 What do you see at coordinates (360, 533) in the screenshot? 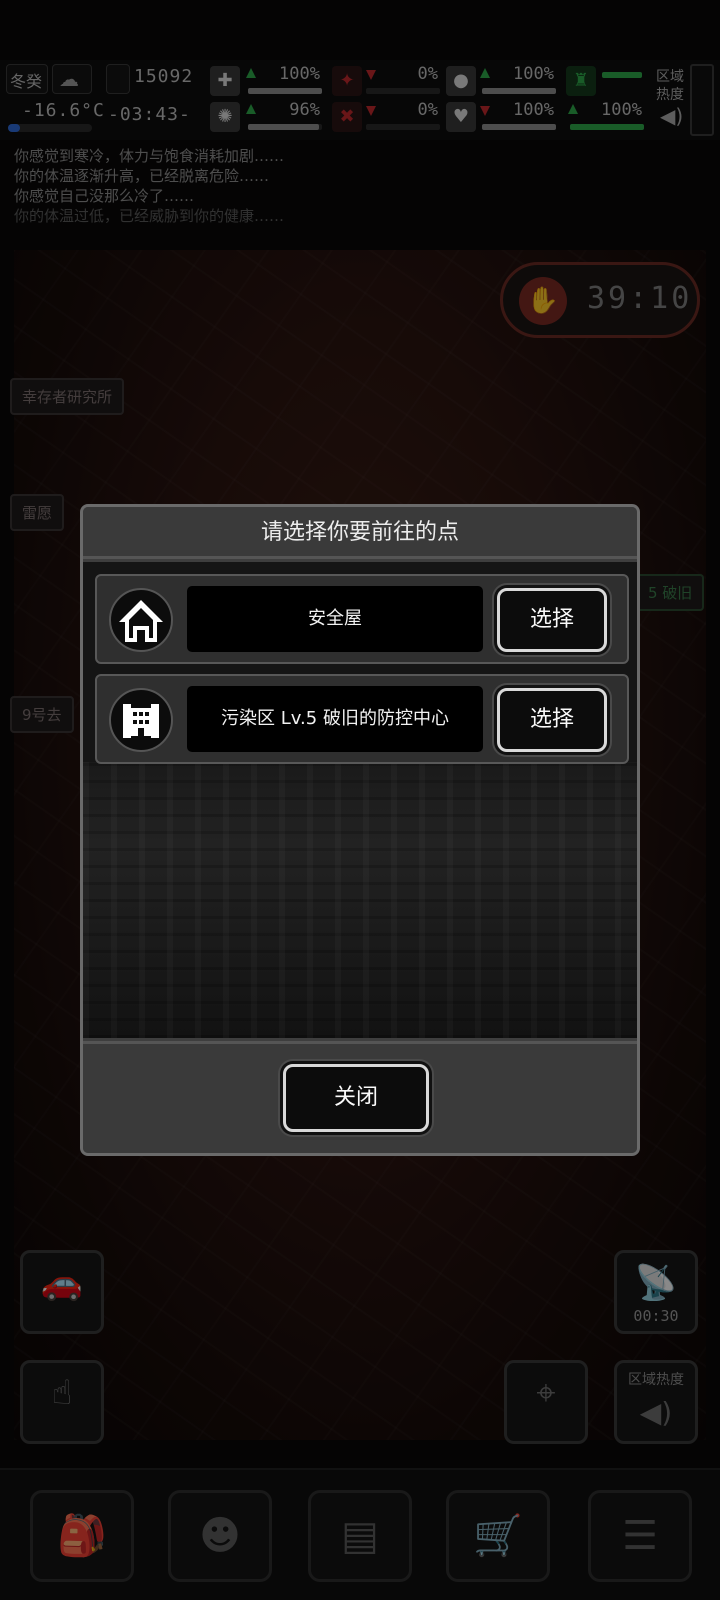
I see `dialog-title: 请选择你要前往的点` at bounding box center [360, 533].